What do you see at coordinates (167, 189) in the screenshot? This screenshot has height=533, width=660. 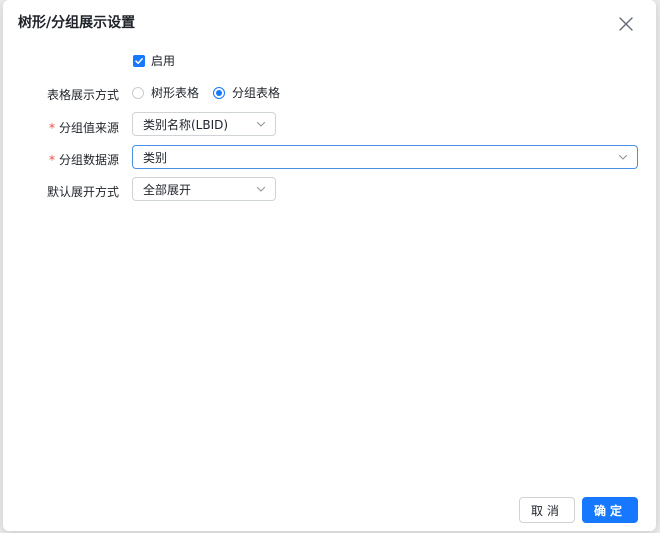 I see `default-expand-value: 全部展开` at bounding box center [167, 189].